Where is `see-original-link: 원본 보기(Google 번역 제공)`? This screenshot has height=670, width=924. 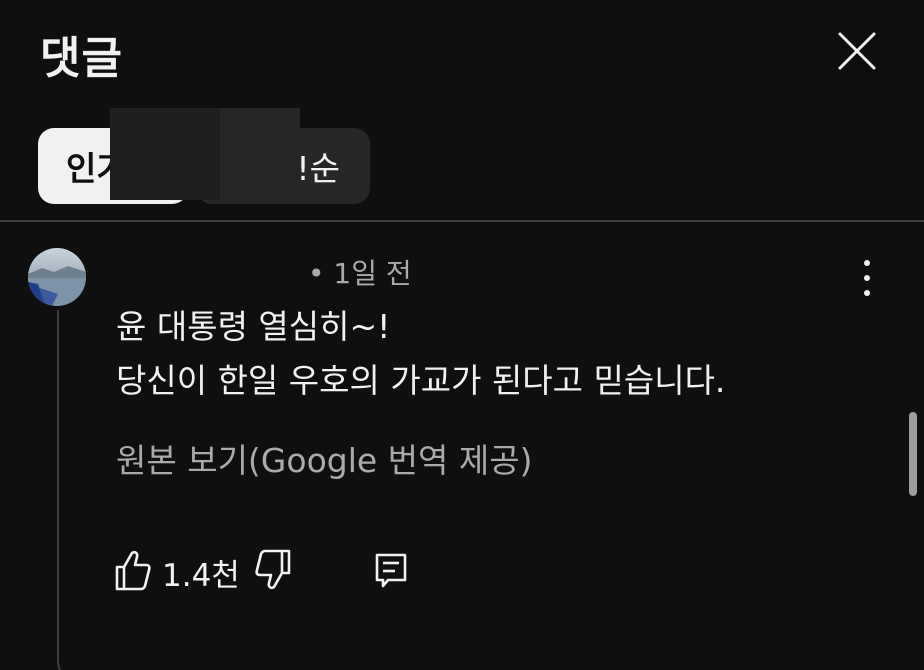
see-original-link: 원본 보기(Google 번역 제공) is located at coordinates (324, 458).